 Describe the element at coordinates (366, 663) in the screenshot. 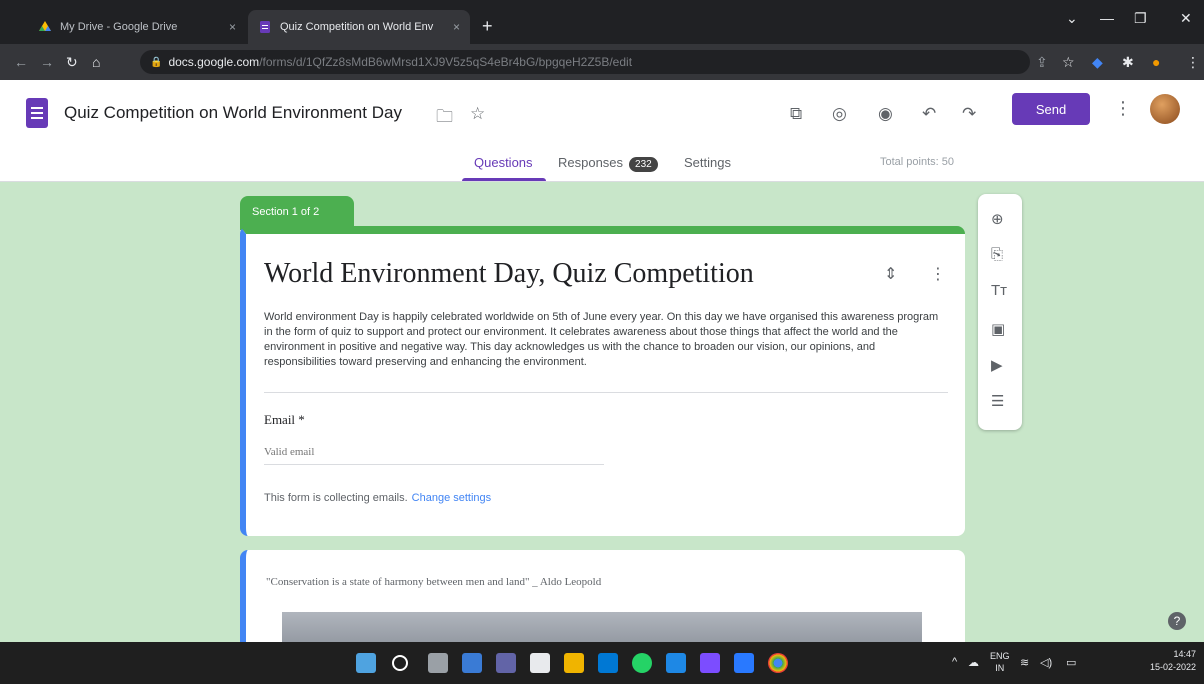

I see `windows-start-icon` at that location.